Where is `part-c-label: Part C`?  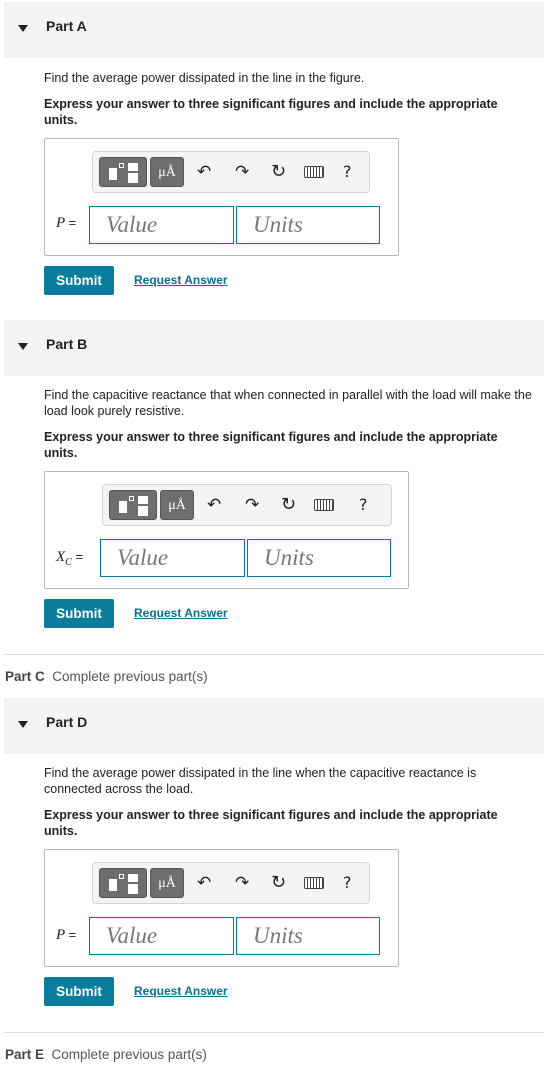
part-c-label: Part C is located at coordinates (25, 676).